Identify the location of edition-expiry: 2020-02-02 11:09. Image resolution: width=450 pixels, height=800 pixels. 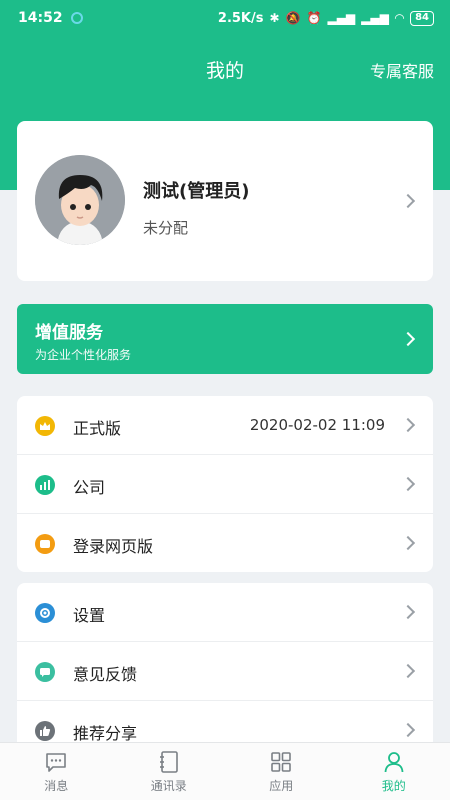
(317, 425).